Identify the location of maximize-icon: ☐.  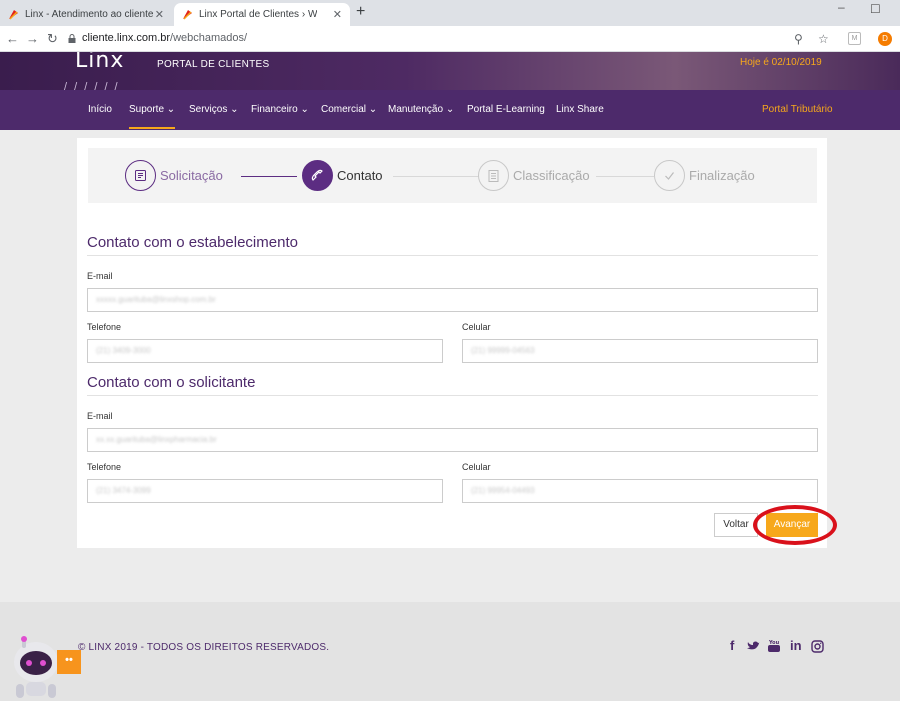
(875, 9).